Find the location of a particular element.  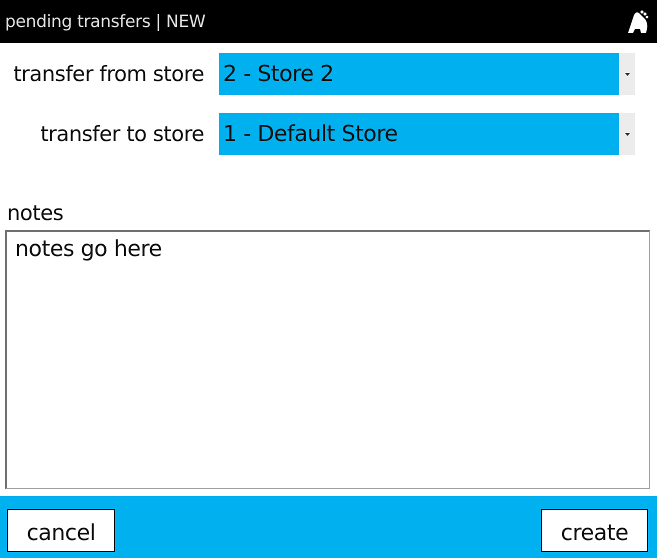

field-label: transfer from store is located at coordinates (108, 74).